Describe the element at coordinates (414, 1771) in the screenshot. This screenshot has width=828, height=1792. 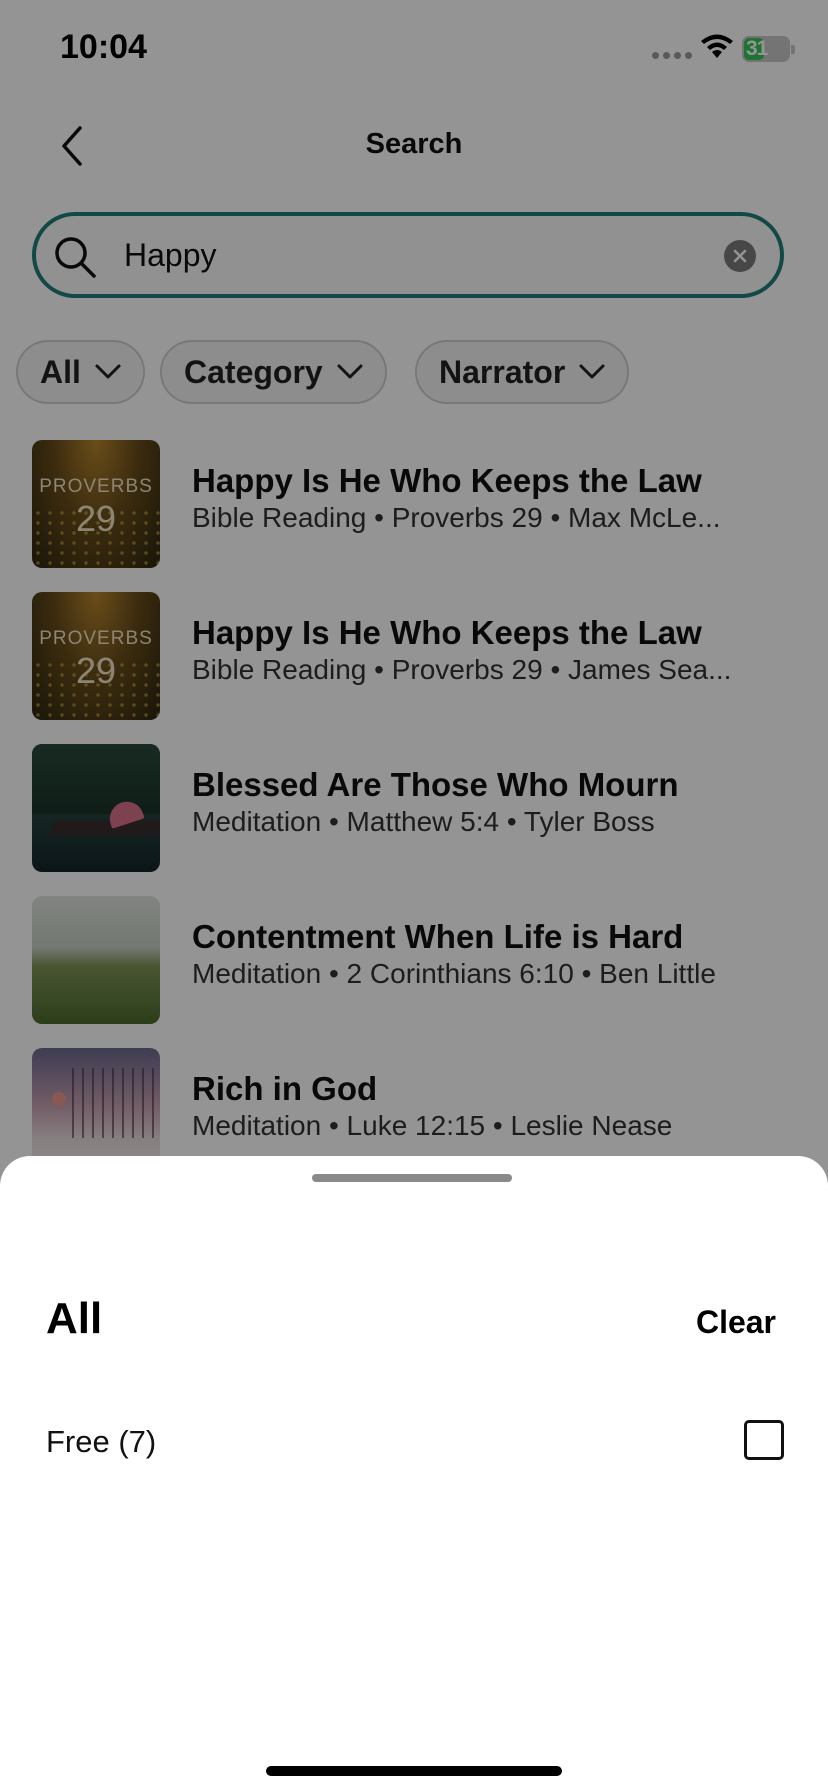
I see `home-indicator` at that location.